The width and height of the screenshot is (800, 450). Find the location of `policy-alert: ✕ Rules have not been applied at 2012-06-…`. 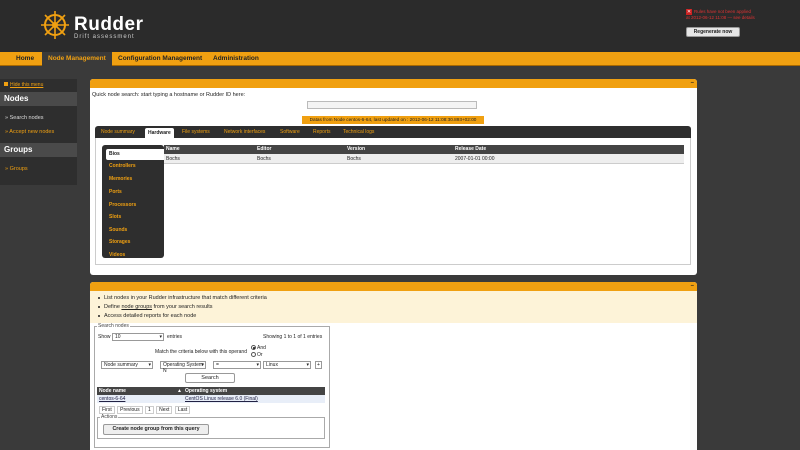

policy-alert: ✕ Rules have not been applied at 2012-06-… is located at coordinates (721, 14).